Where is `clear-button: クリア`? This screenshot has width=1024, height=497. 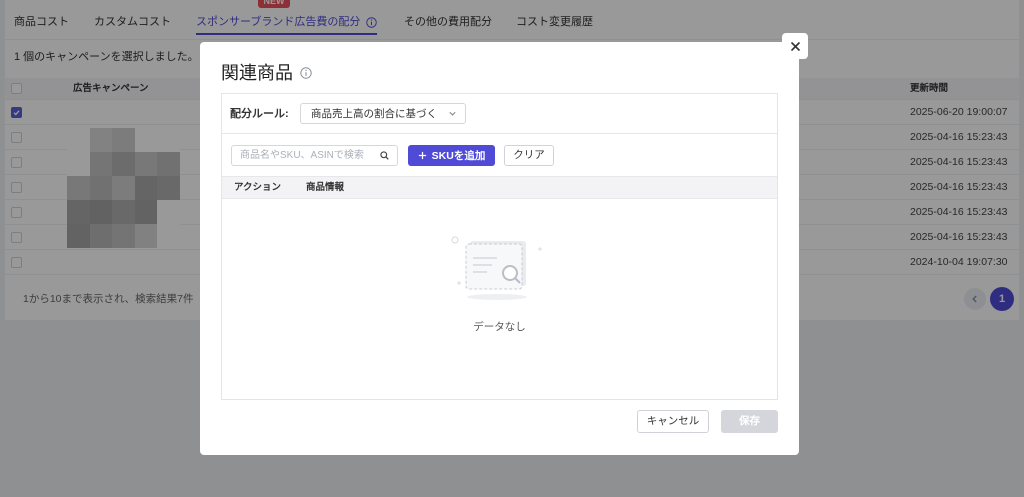 clear-button: クリア is located at coordinates (529, 155).